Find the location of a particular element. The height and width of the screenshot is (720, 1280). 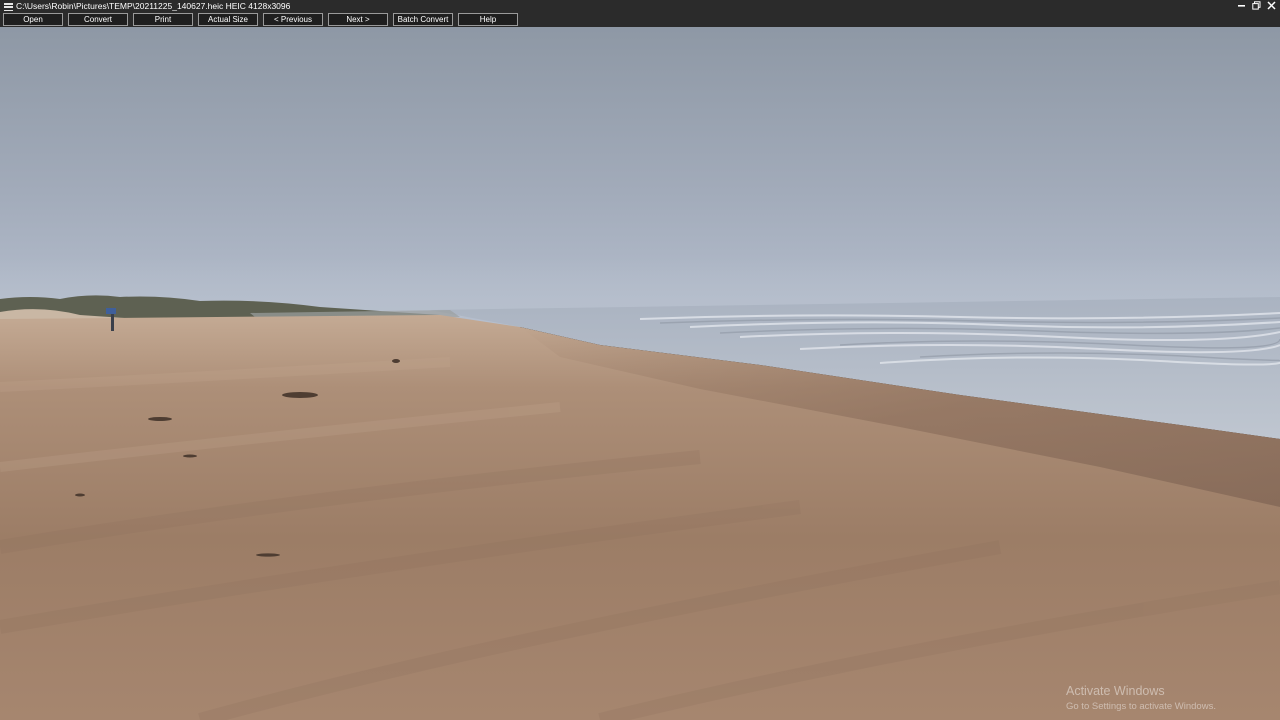

minimize-icon is located at coordinates (1241, 5).